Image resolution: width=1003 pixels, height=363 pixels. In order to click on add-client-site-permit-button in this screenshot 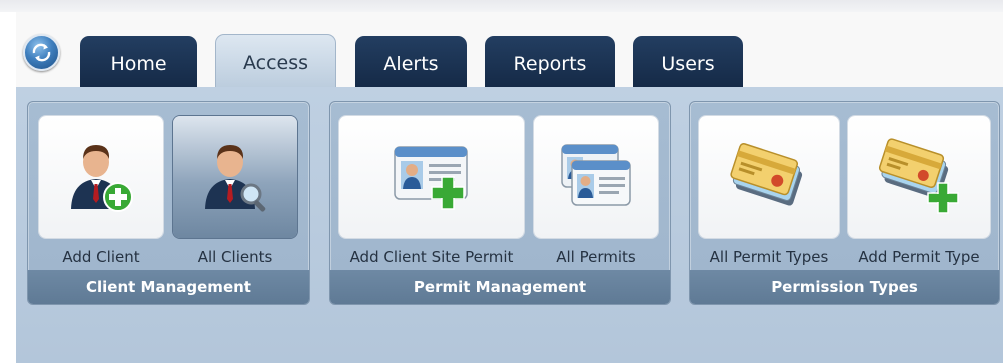, I will do `click(431, 177)`.